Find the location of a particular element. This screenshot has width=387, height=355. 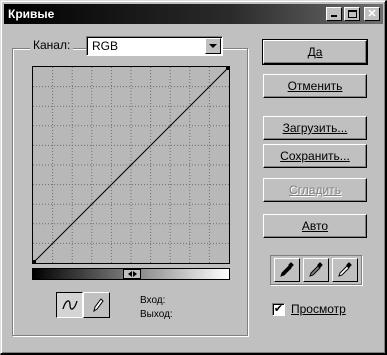

curve-mode-group is located at coordinates (83, 305).